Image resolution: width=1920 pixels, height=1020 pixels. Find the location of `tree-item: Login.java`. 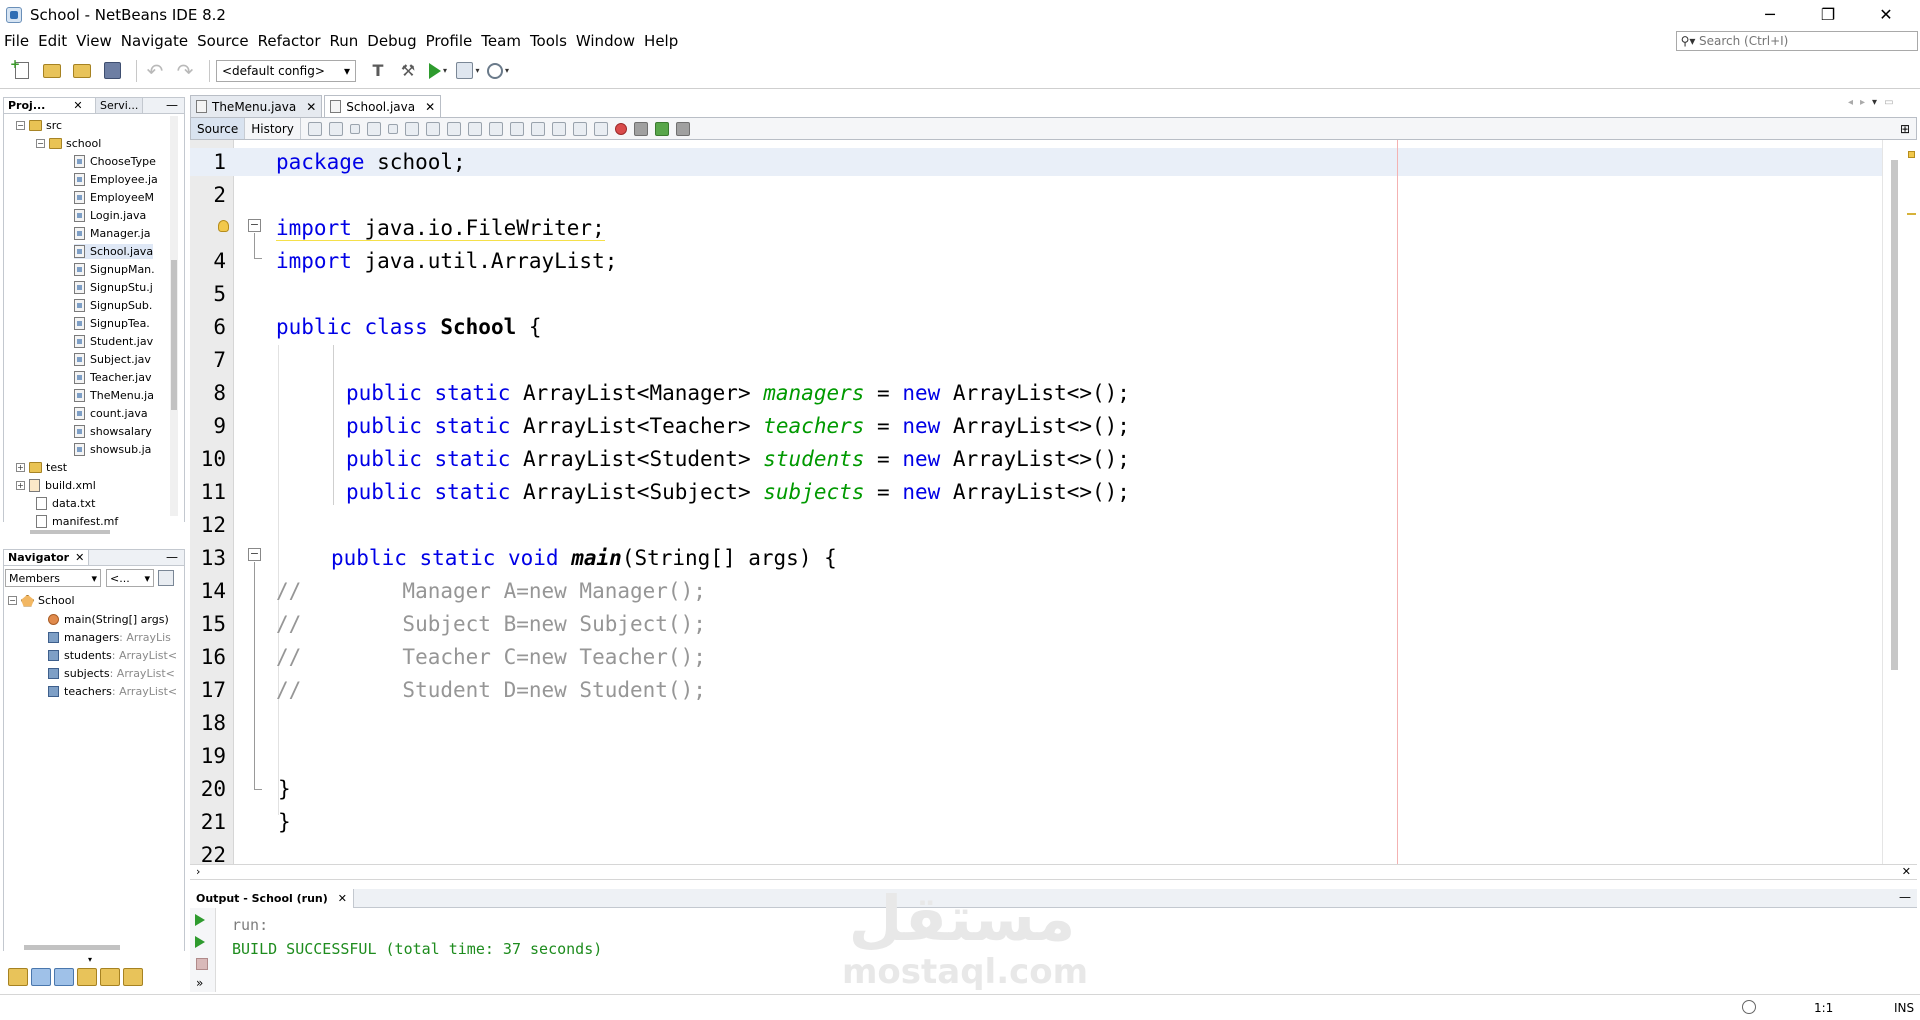

tree-item: Login.java is located at coordinates (110, 215).